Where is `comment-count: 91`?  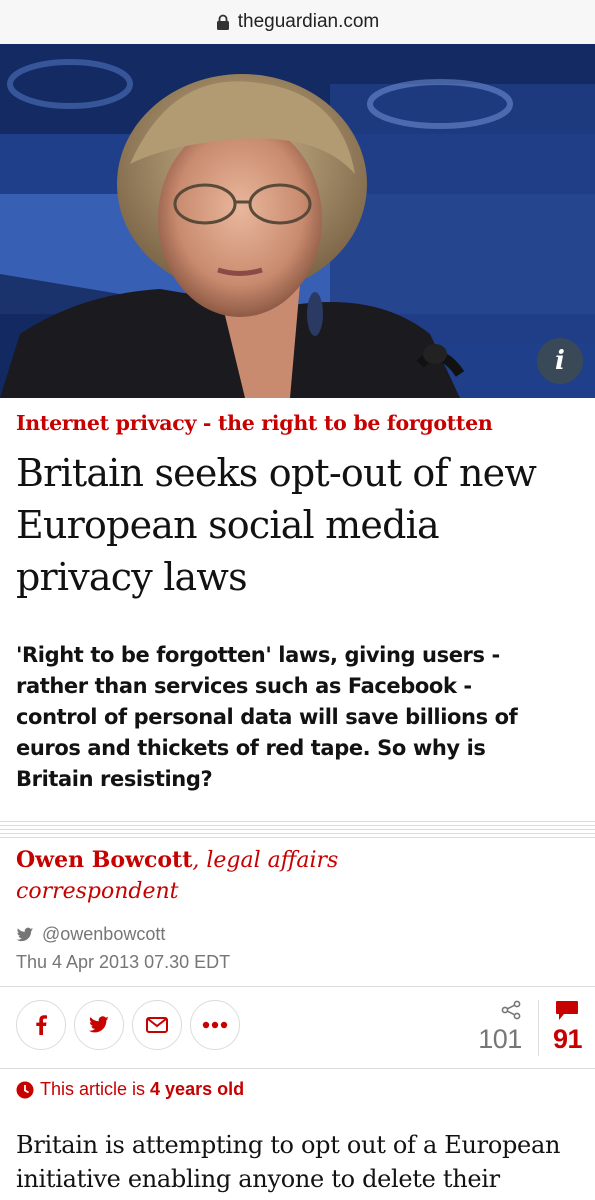 comment-count: 91 is located at coordinates (567, 1027).